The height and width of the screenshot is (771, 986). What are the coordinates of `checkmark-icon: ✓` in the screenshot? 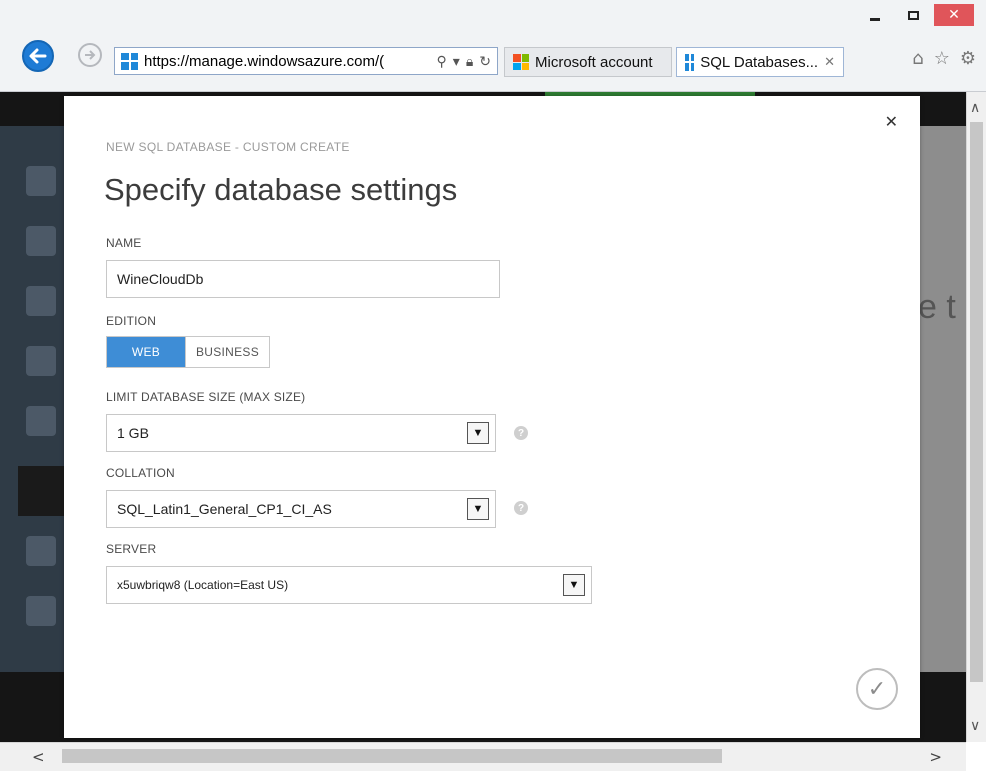 It's located at (877, 689).